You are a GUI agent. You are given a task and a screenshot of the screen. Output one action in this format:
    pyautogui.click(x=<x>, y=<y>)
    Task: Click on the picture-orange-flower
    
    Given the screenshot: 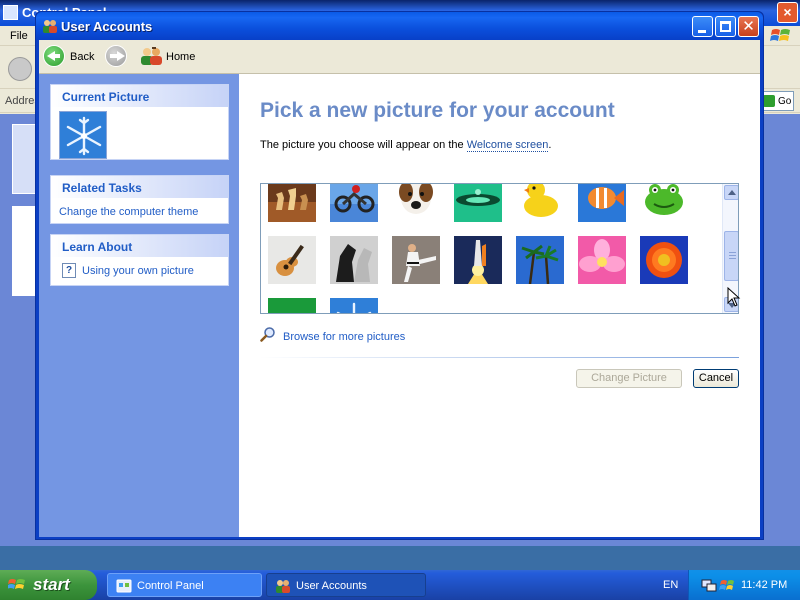 What is the action you would take?
    pyautogui.click(x=664, y=260)
    